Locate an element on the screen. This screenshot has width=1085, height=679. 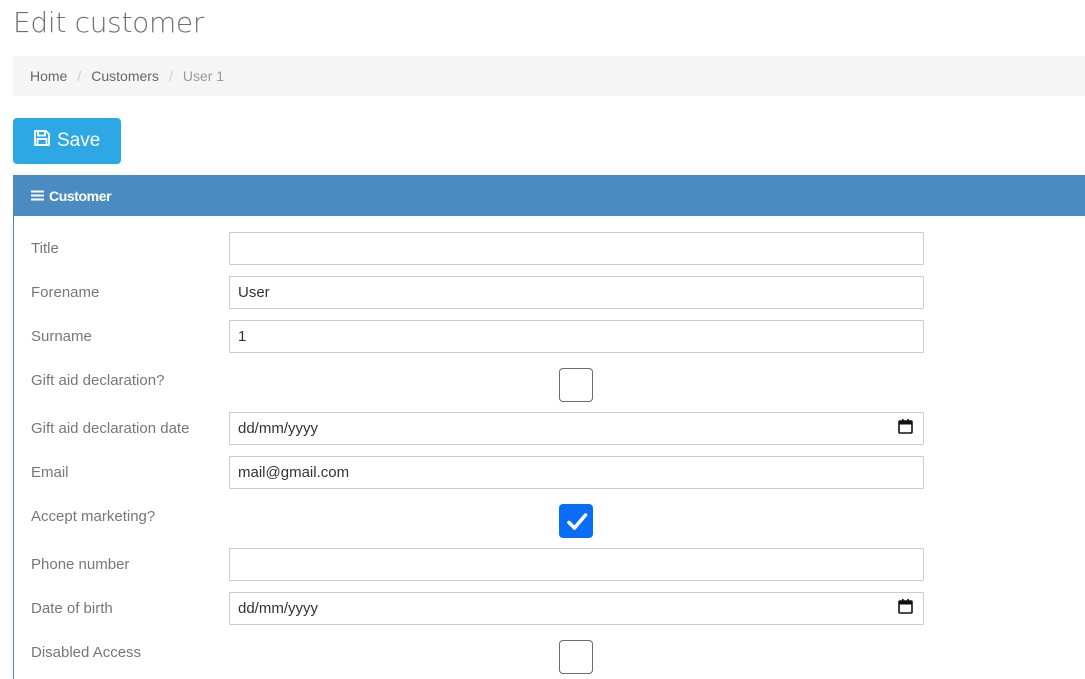
breadcrumb: Home / Customers / User 1 is located at coordinates (549, 76).